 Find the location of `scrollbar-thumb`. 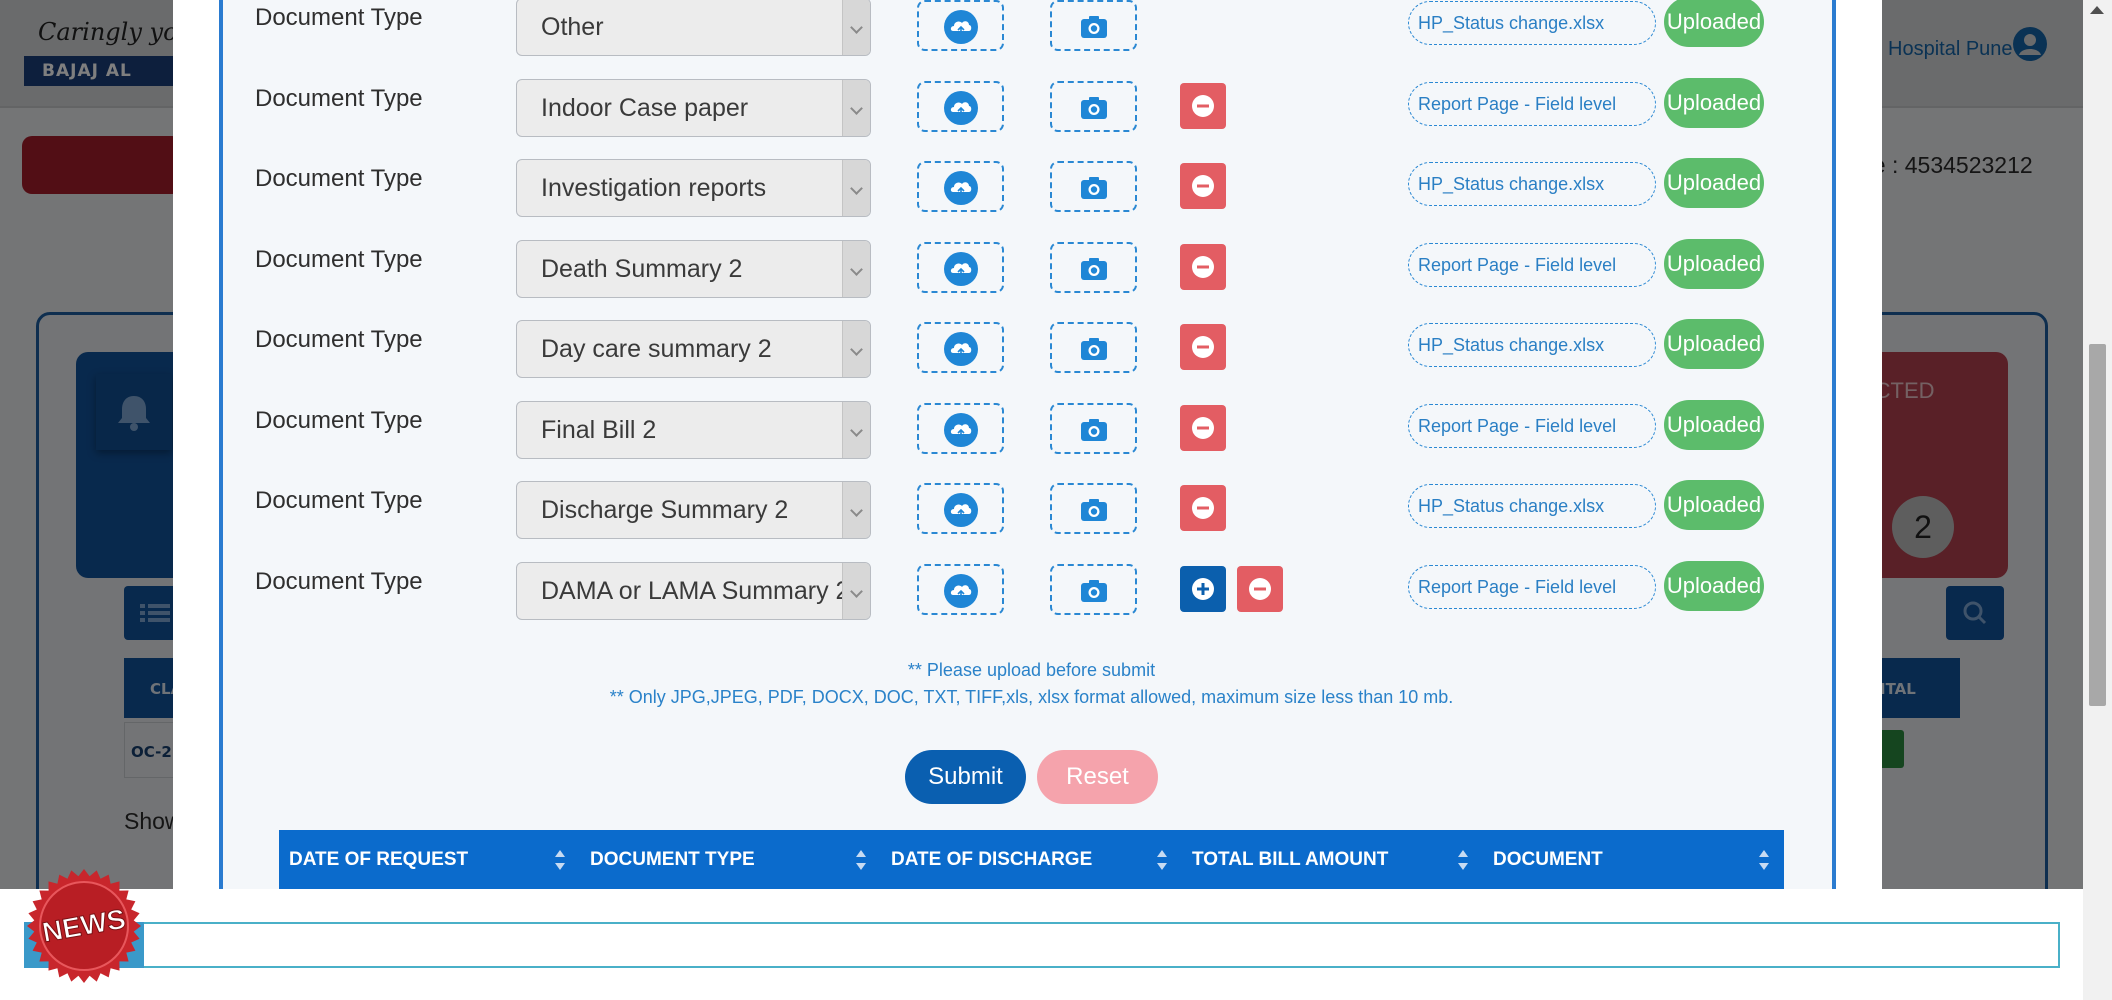

scrollbar-thumb is located at coordinates (2097, 525).